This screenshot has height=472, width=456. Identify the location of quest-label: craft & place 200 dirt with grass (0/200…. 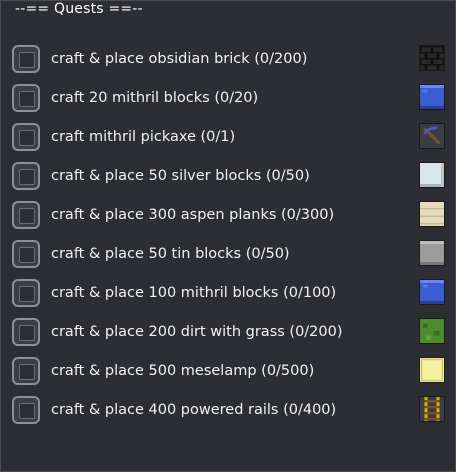
(197, 332).